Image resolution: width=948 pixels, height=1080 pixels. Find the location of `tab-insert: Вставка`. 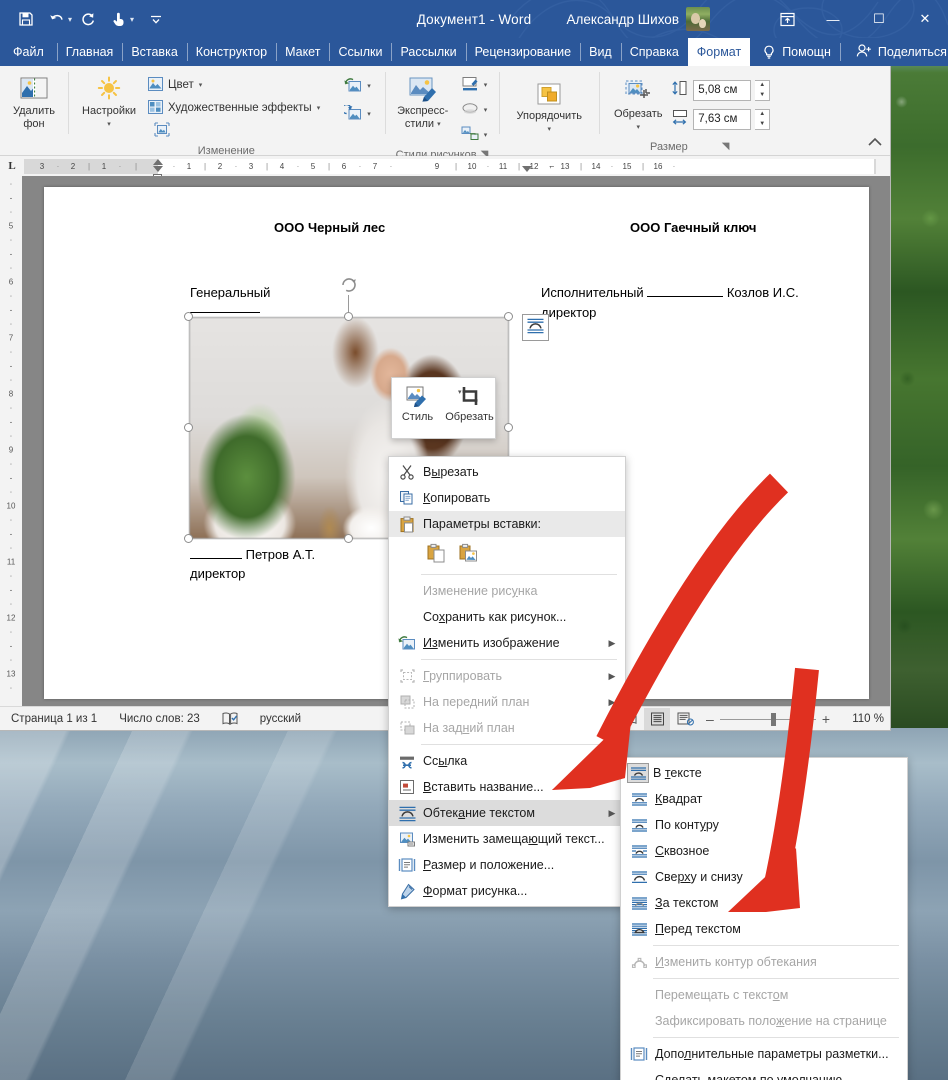

tab-insert: Вставка is located at coordinates (154, 52).